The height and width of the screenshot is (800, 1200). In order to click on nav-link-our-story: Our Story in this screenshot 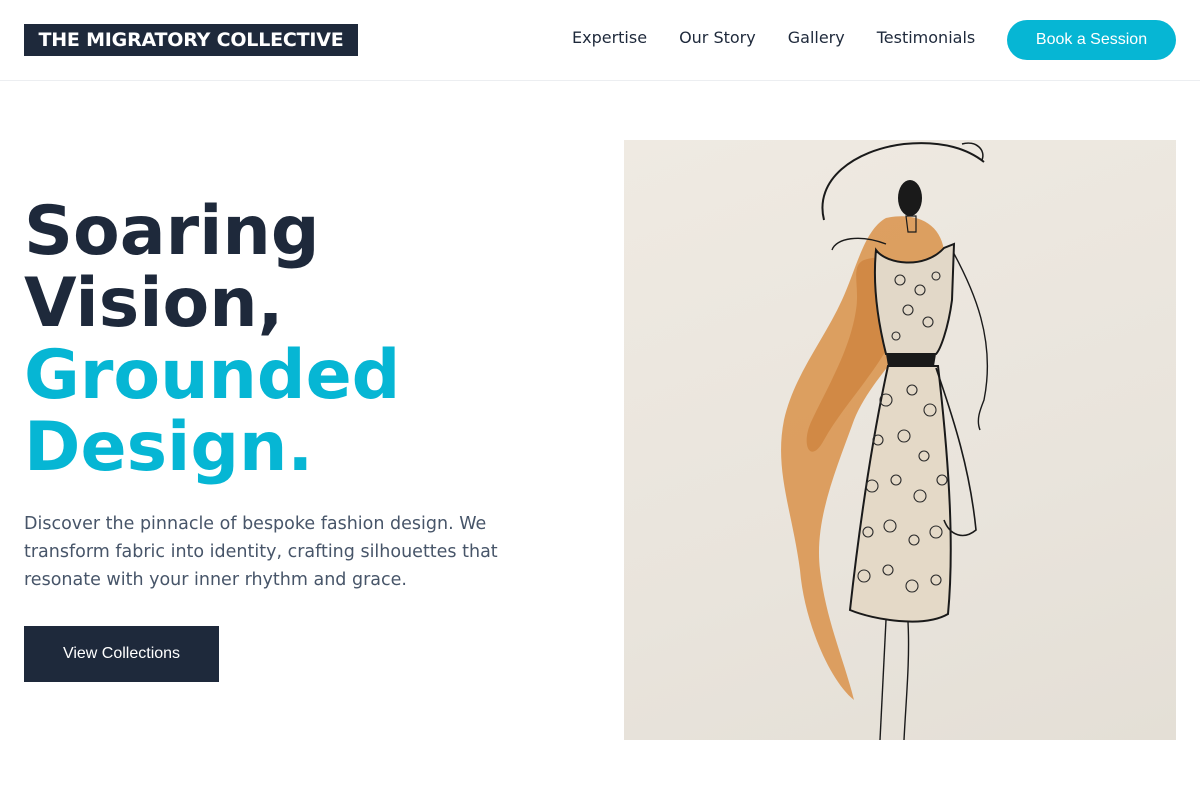, I will do `click(717, 38)`.